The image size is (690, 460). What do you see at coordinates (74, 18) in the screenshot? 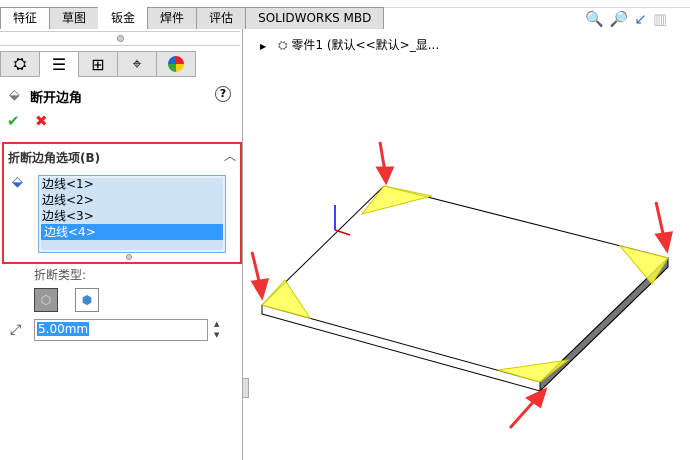
I see `tab-sketch: 草图` at bounding box center [74, 18].